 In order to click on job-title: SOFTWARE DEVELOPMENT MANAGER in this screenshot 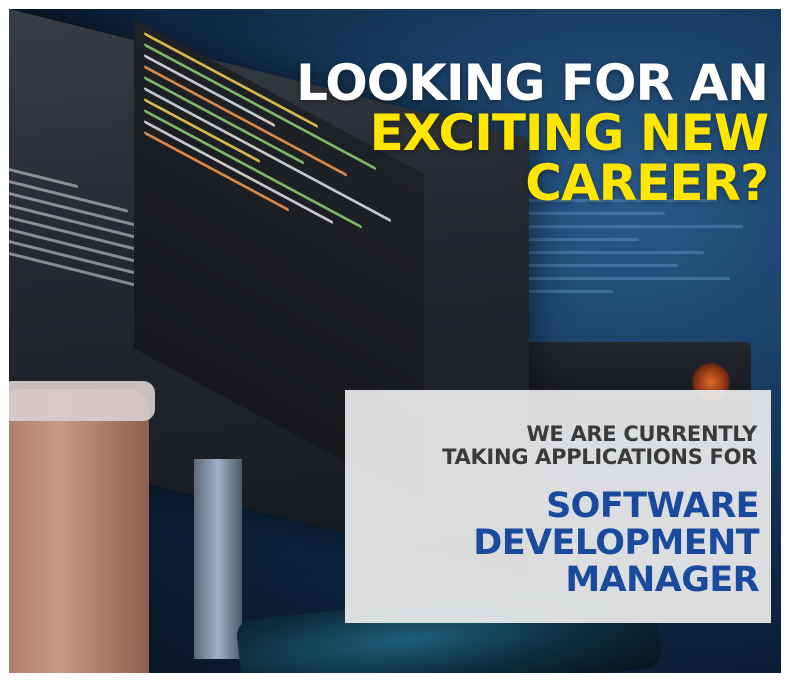, I will do `click(616, 543)`.